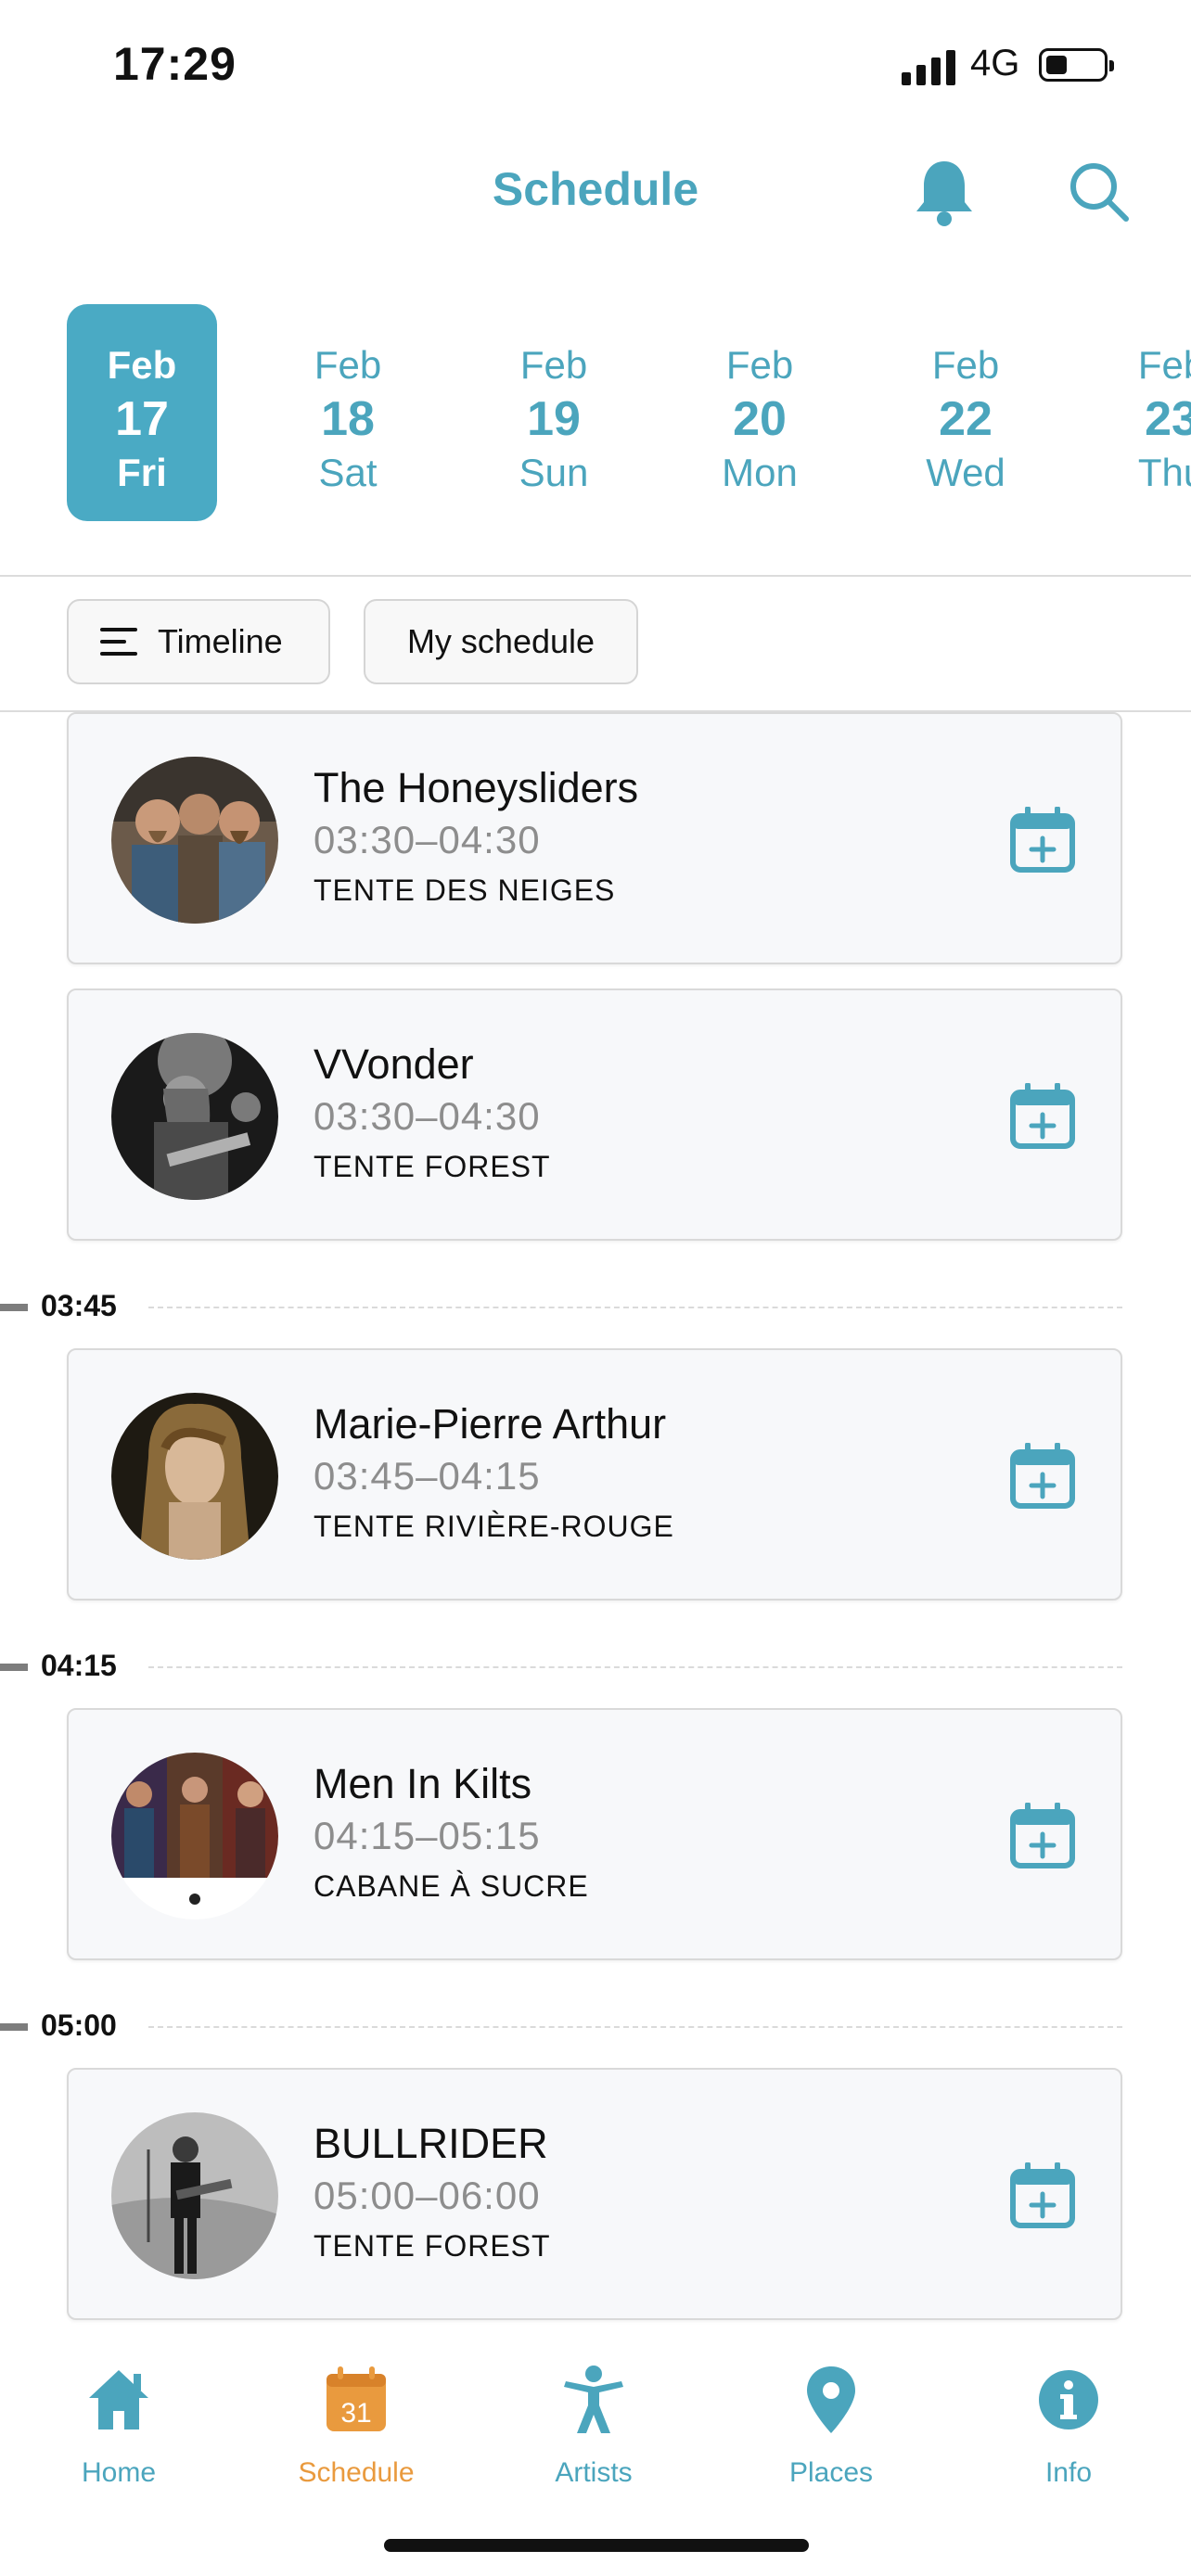 This screenshot has width=1191, height=2576. I want to click on date-feb-22: Feb 22 Wed, so click(966, 413).